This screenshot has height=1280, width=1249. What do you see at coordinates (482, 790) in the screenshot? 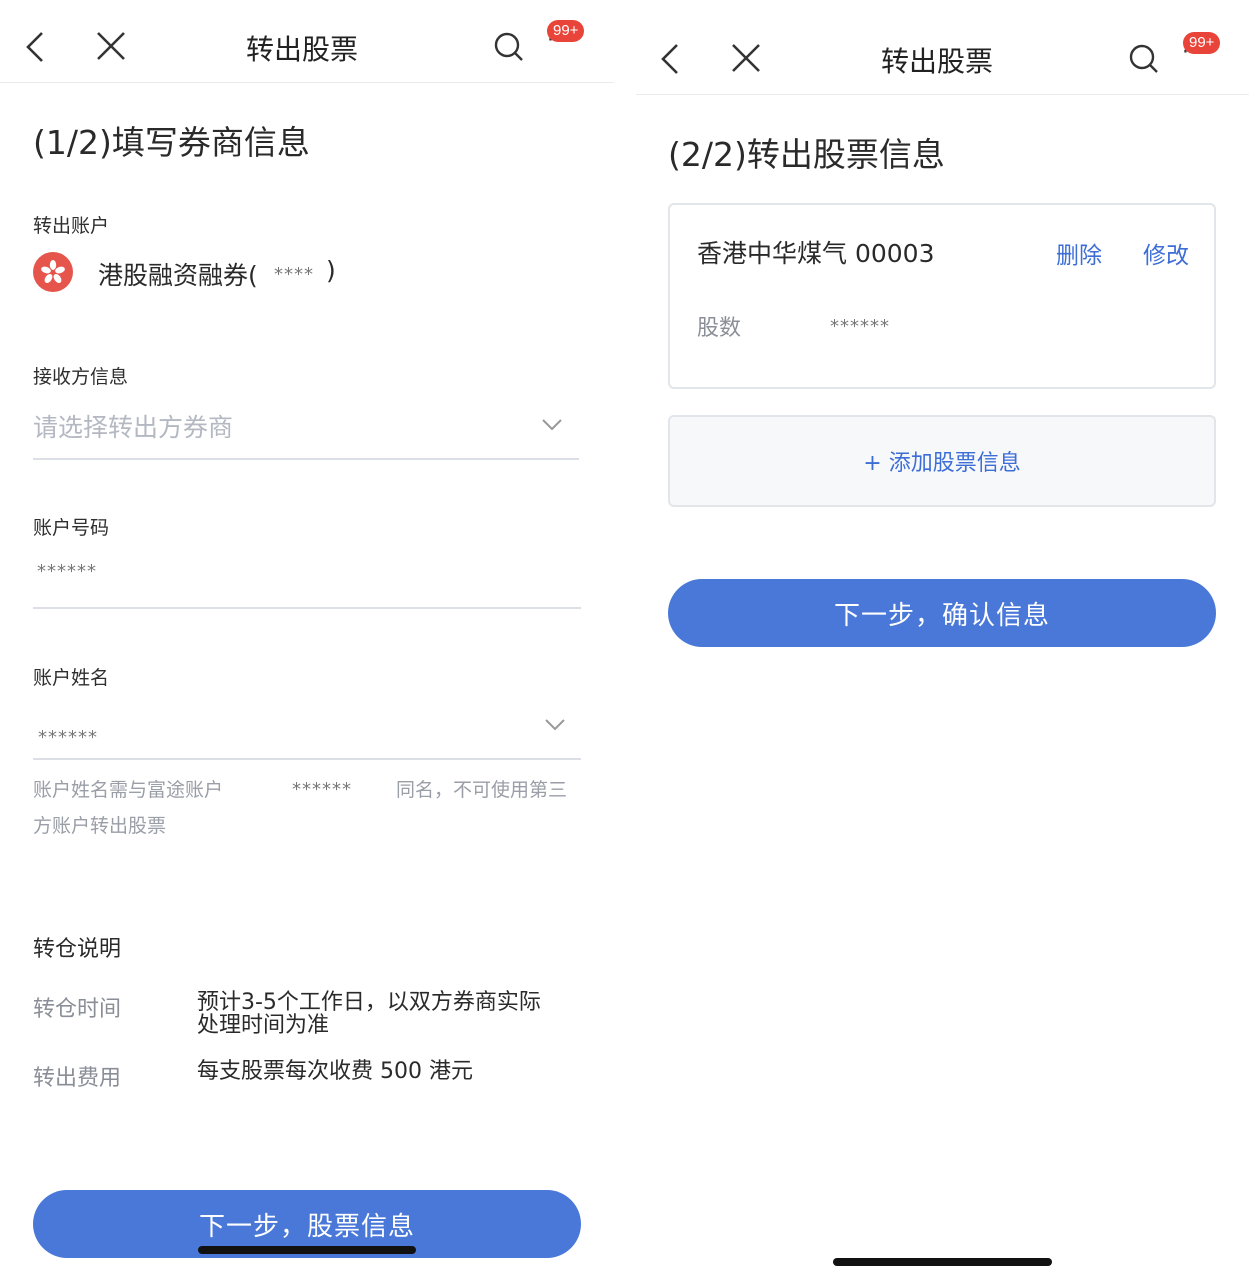
I see `account-name-hint-cont: 同名，不可使用第三` at bounding box center [482, 790].